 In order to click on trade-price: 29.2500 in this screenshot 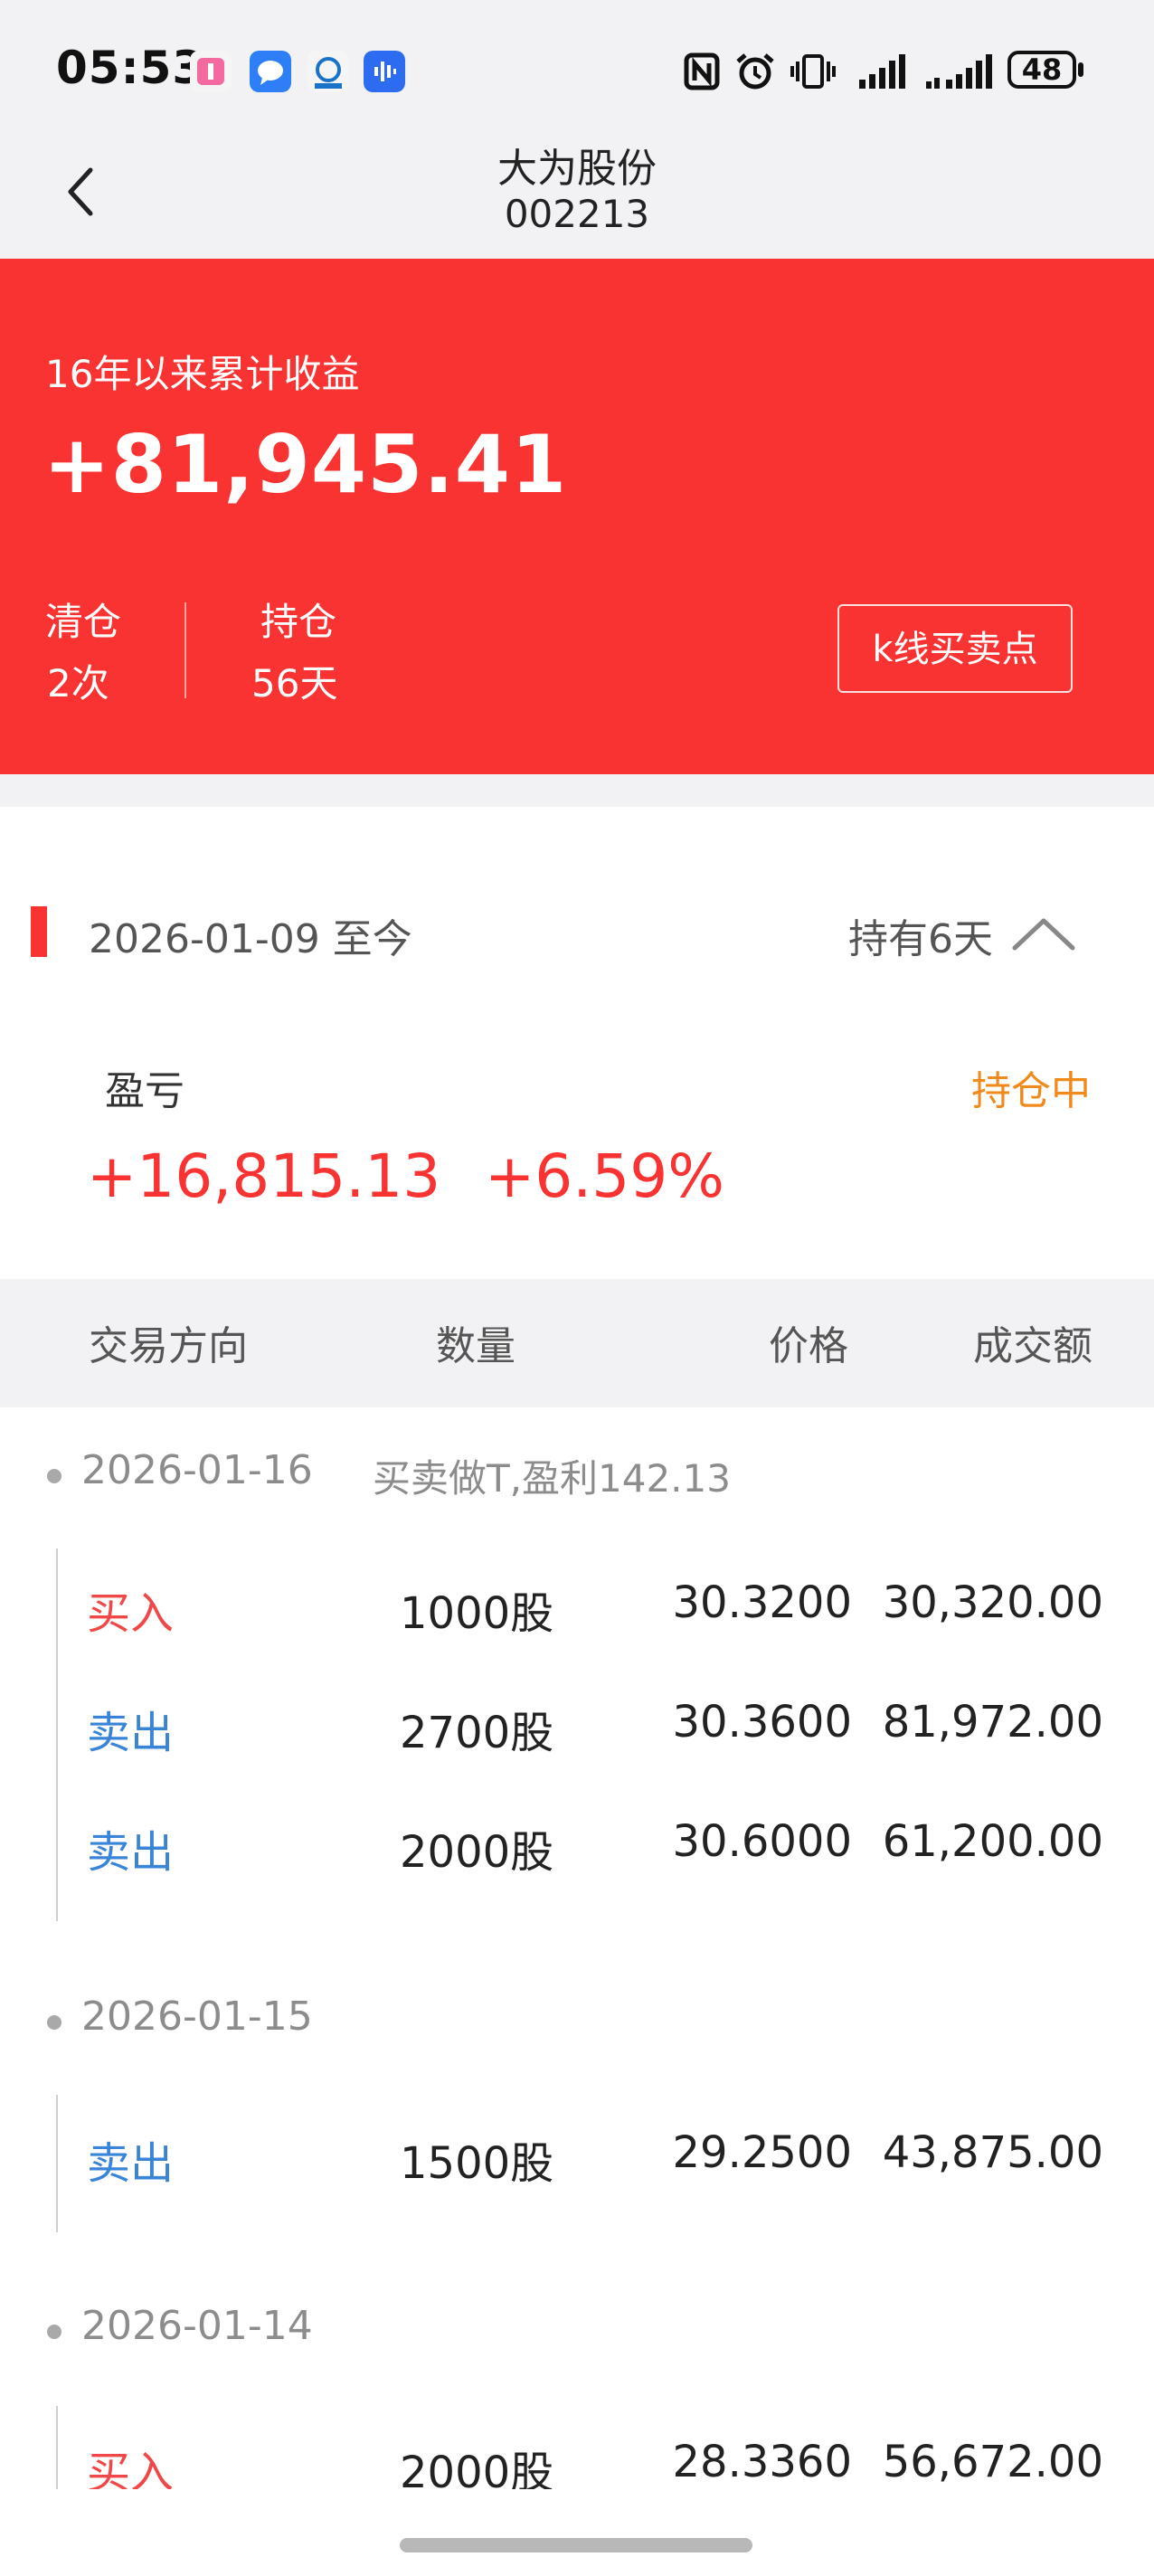, I will do `click(762, 2153)`.